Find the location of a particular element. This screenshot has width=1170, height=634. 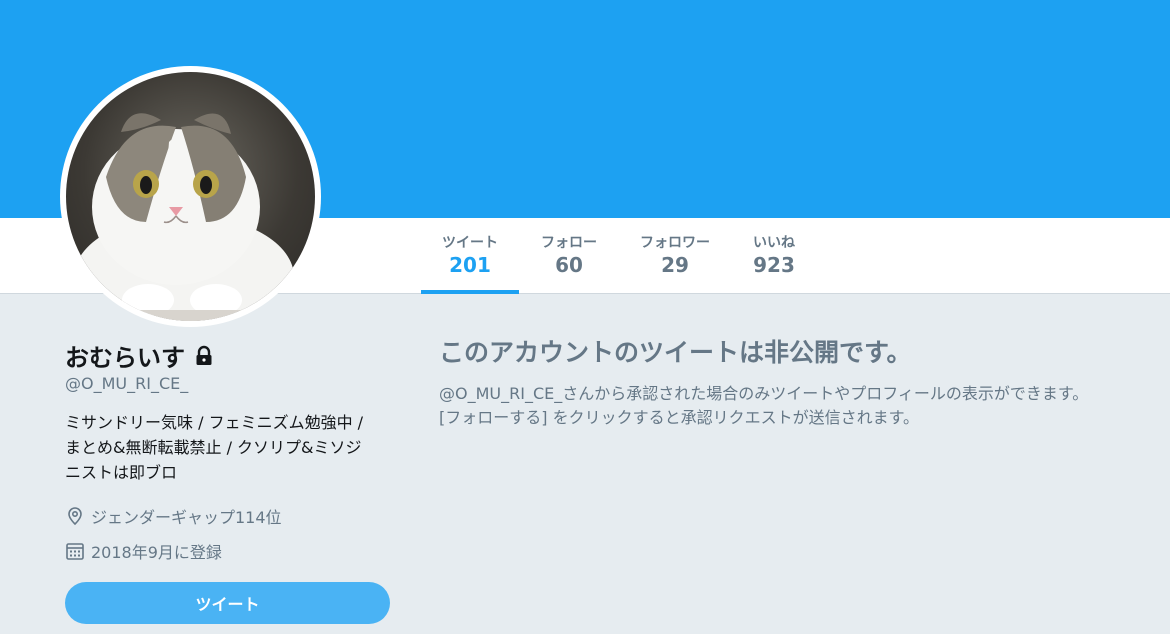

profile-joined: 2018年9月に登録 is located at coordinates (143, 551).